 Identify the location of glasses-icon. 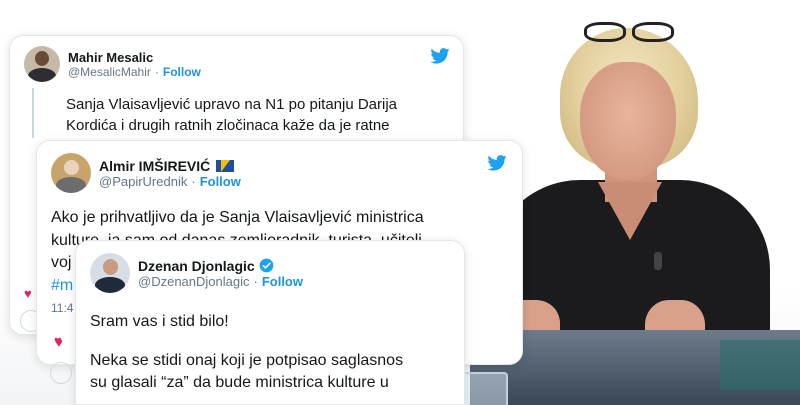
(630, 33).